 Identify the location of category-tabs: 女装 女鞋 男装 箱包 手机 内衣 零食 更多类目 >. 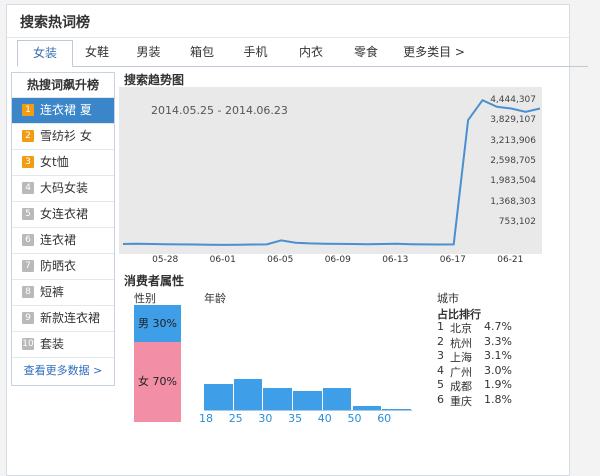
(246, 53).